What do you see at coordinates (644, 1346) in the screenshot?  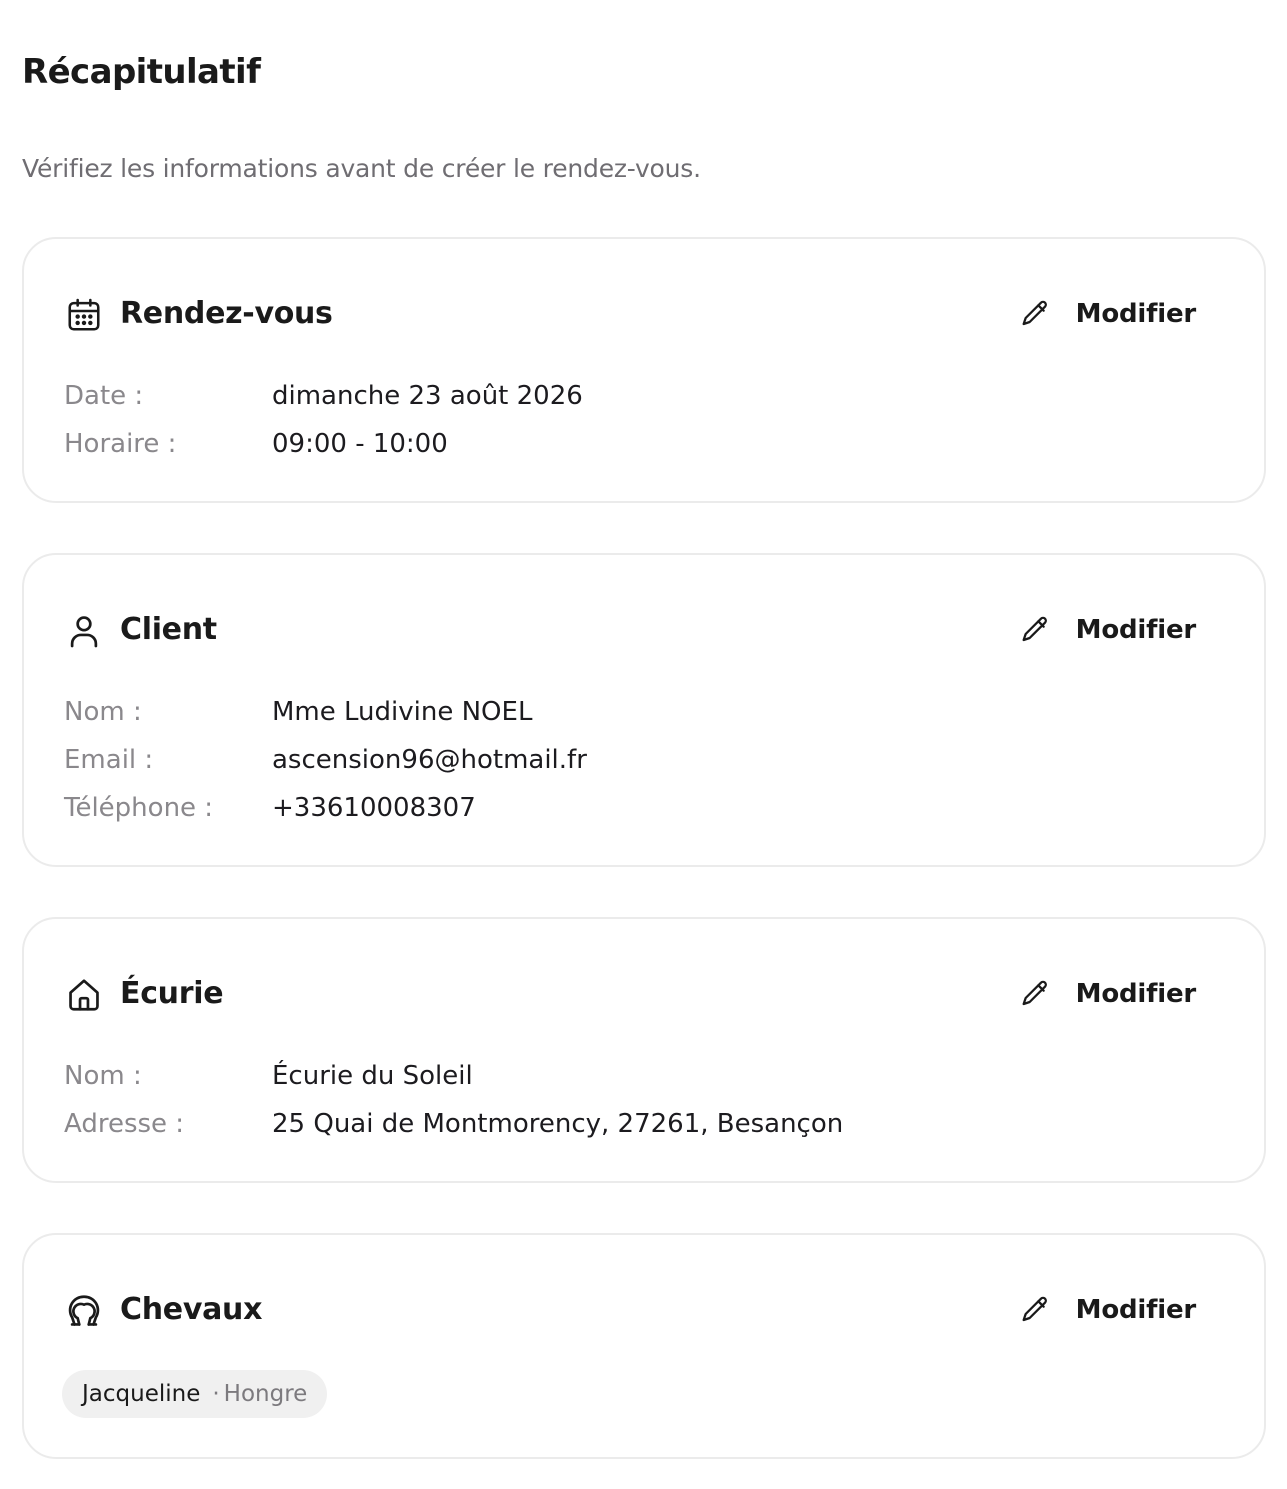 I see `horses-card: Chevaux Modifier` at bounding box center [644, 1346].